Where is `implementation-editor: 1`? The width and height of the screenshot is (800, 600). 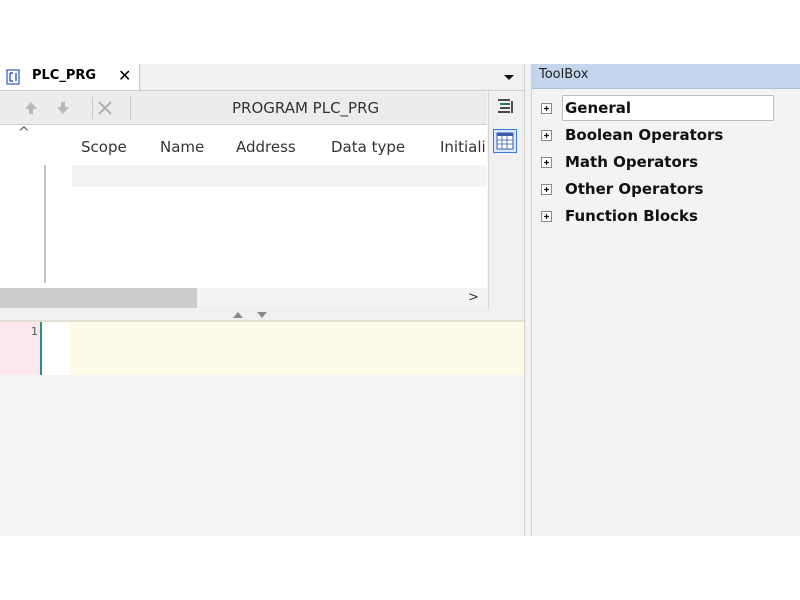 implementation-editor: 1 is located at coordinates (262, 348).